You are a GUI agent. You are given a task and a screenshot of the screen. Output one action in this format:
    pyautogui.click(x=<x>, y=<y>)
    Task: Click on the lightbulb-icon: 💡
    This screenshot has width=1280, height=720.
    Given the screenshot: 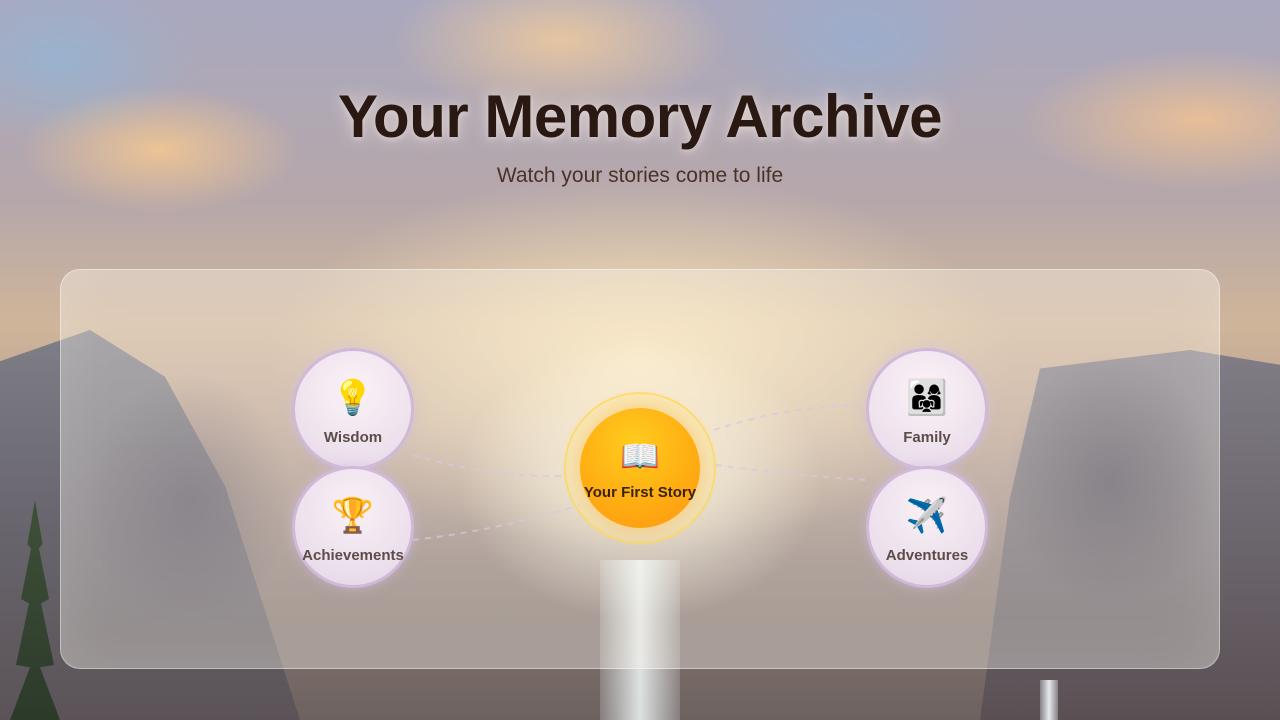 What is the action you would take?
    pyautogui.click(x=353, y=398)
    